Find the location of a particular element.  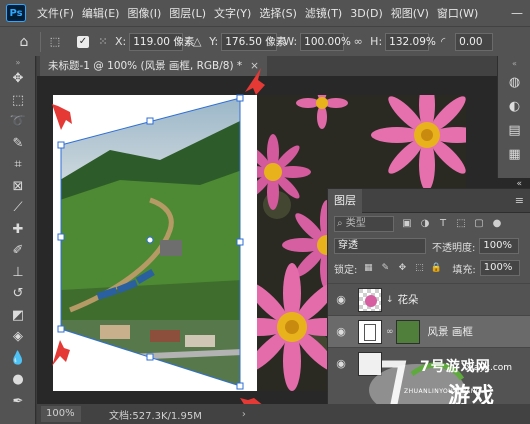

reference-point-checkbox: ✓ is located at coordinates (83, 41).